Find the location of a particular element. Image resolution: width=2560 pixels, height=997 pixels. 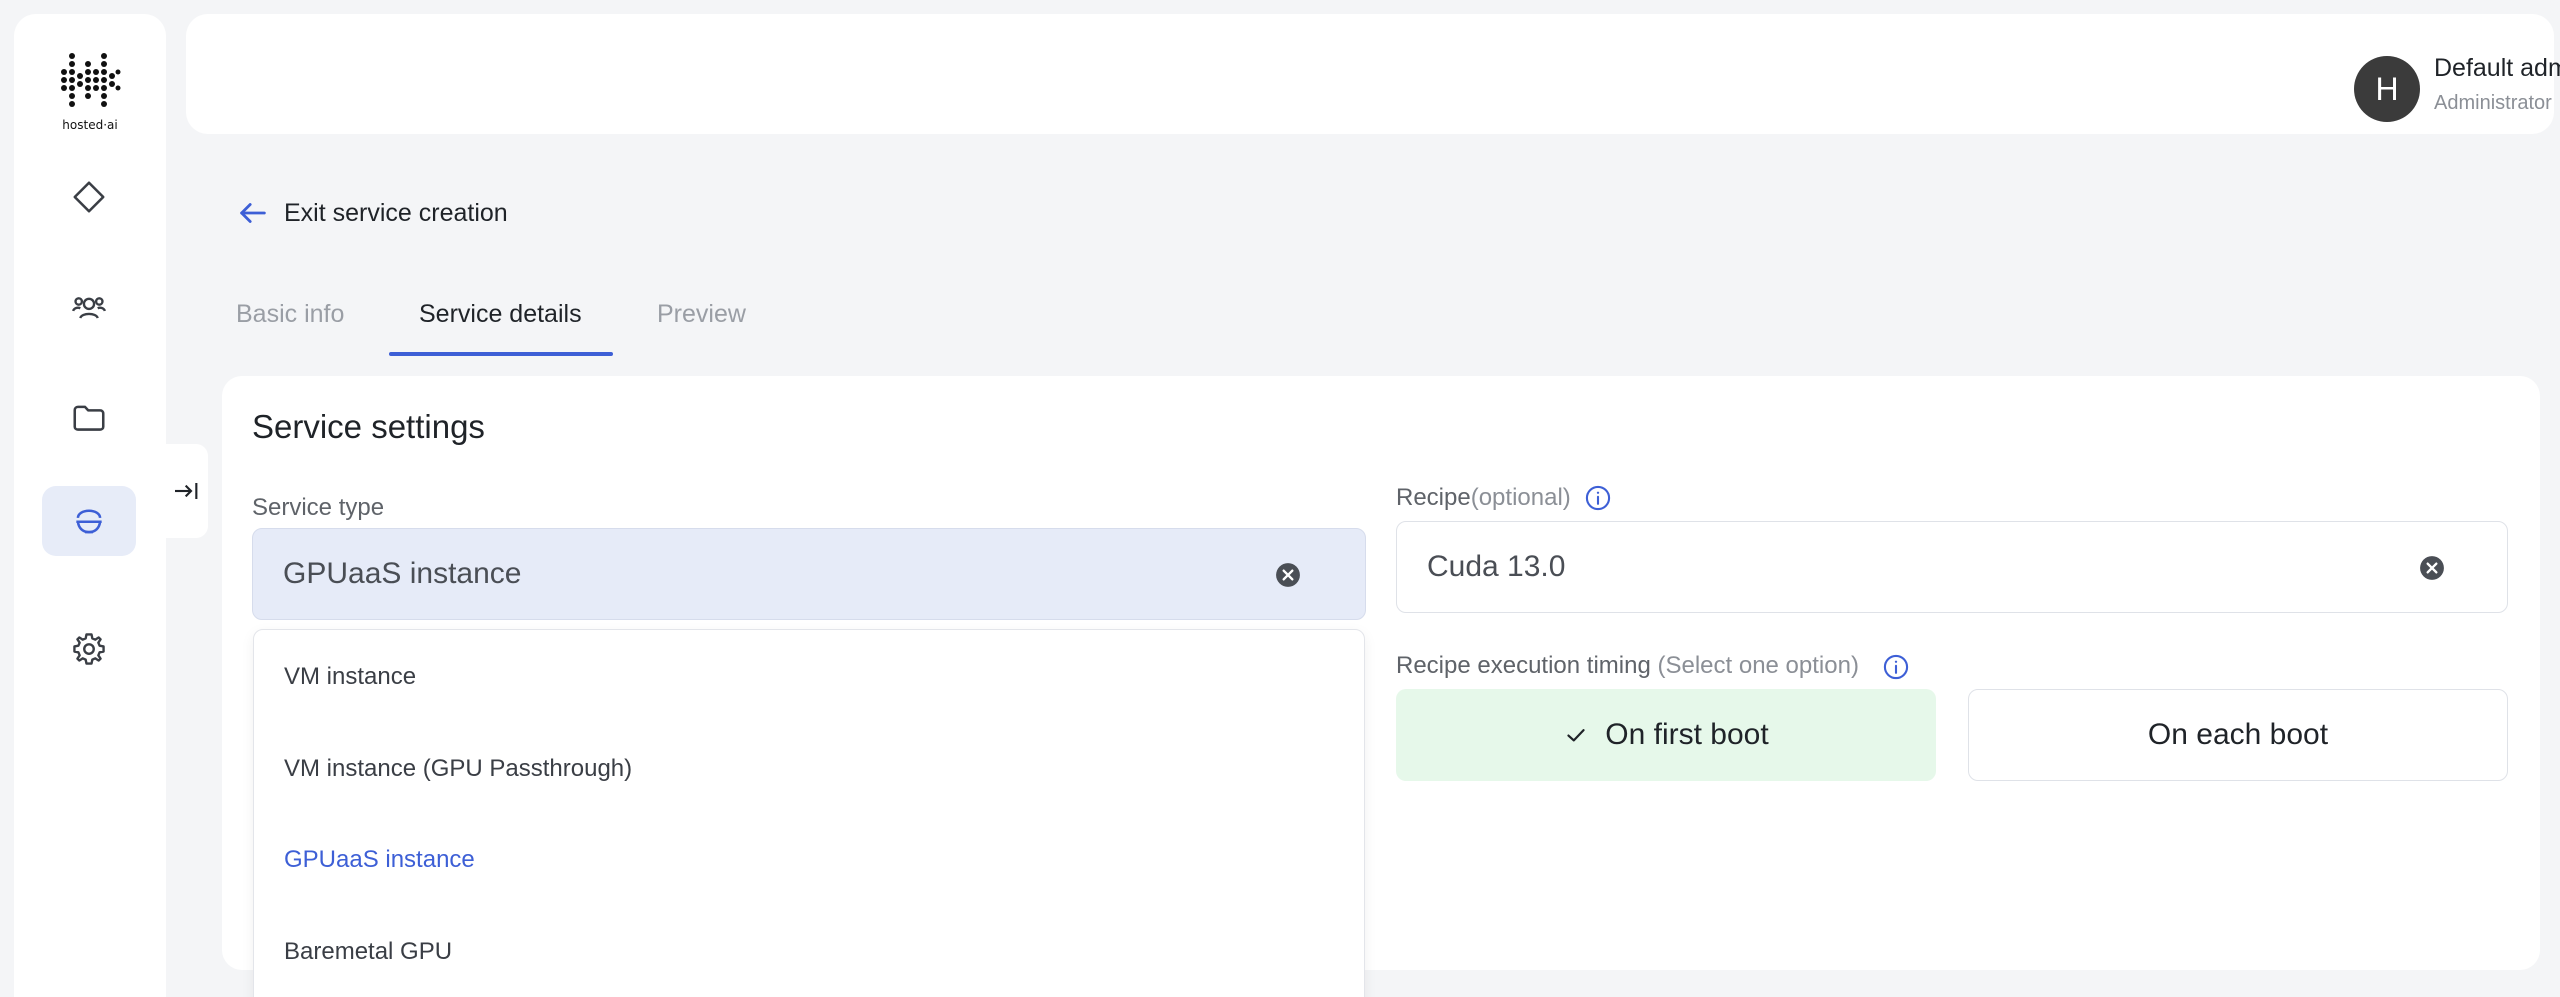

exit-service-creation-label: Exit service creation is located at coordinates (396, 212).